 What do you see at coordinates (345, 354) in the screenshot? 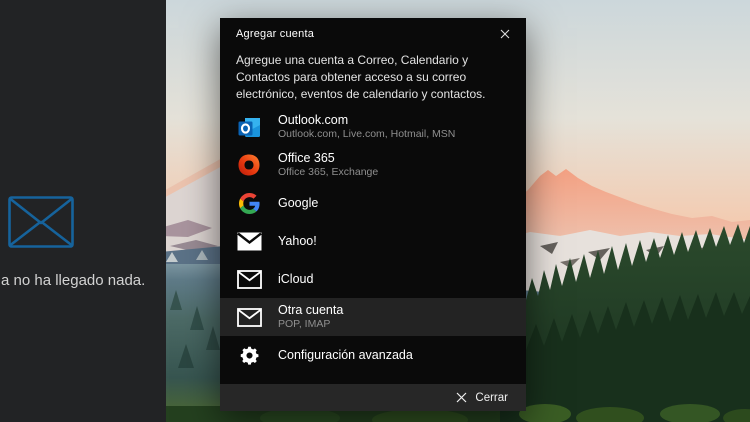
I see `account-label: Configuración avanzada` at bounding box center [345, 354].